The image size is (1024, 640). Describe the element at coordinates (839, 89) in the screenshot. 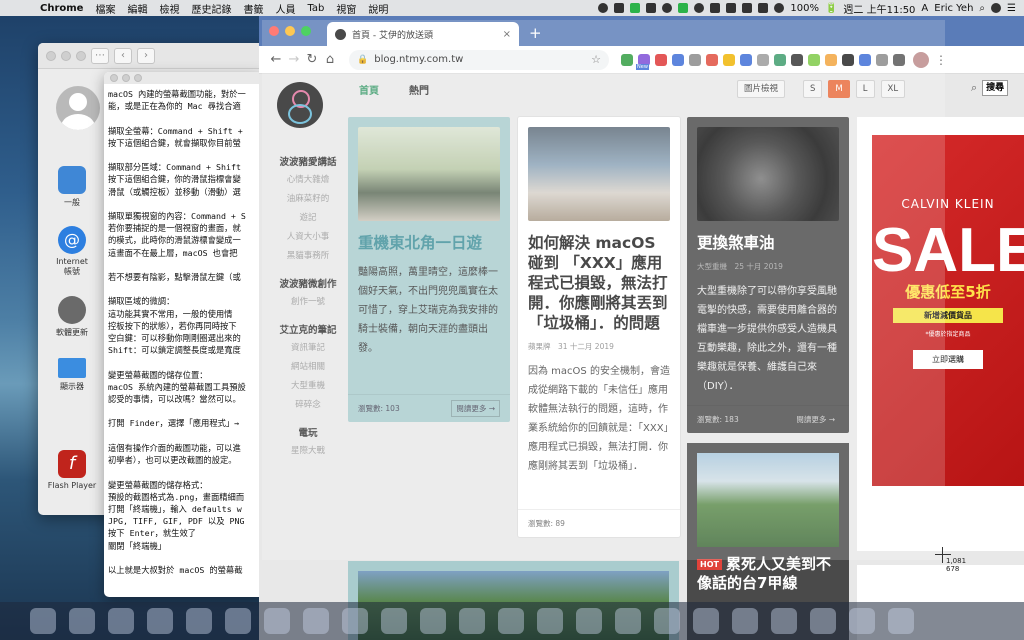

I see `size-m-button: M` at that location.